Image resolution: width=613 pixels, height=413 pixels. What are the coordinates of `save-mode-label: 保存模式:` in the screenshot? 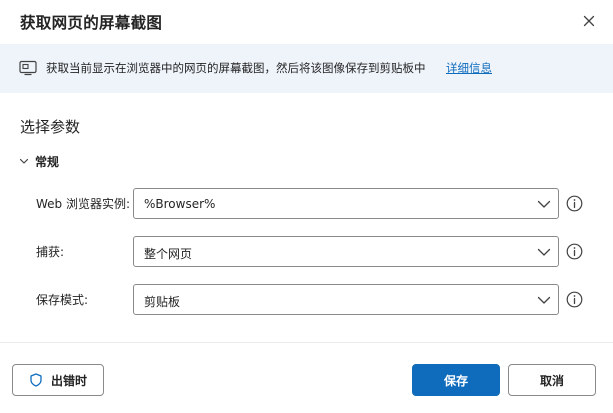 It's located at (62, 300).